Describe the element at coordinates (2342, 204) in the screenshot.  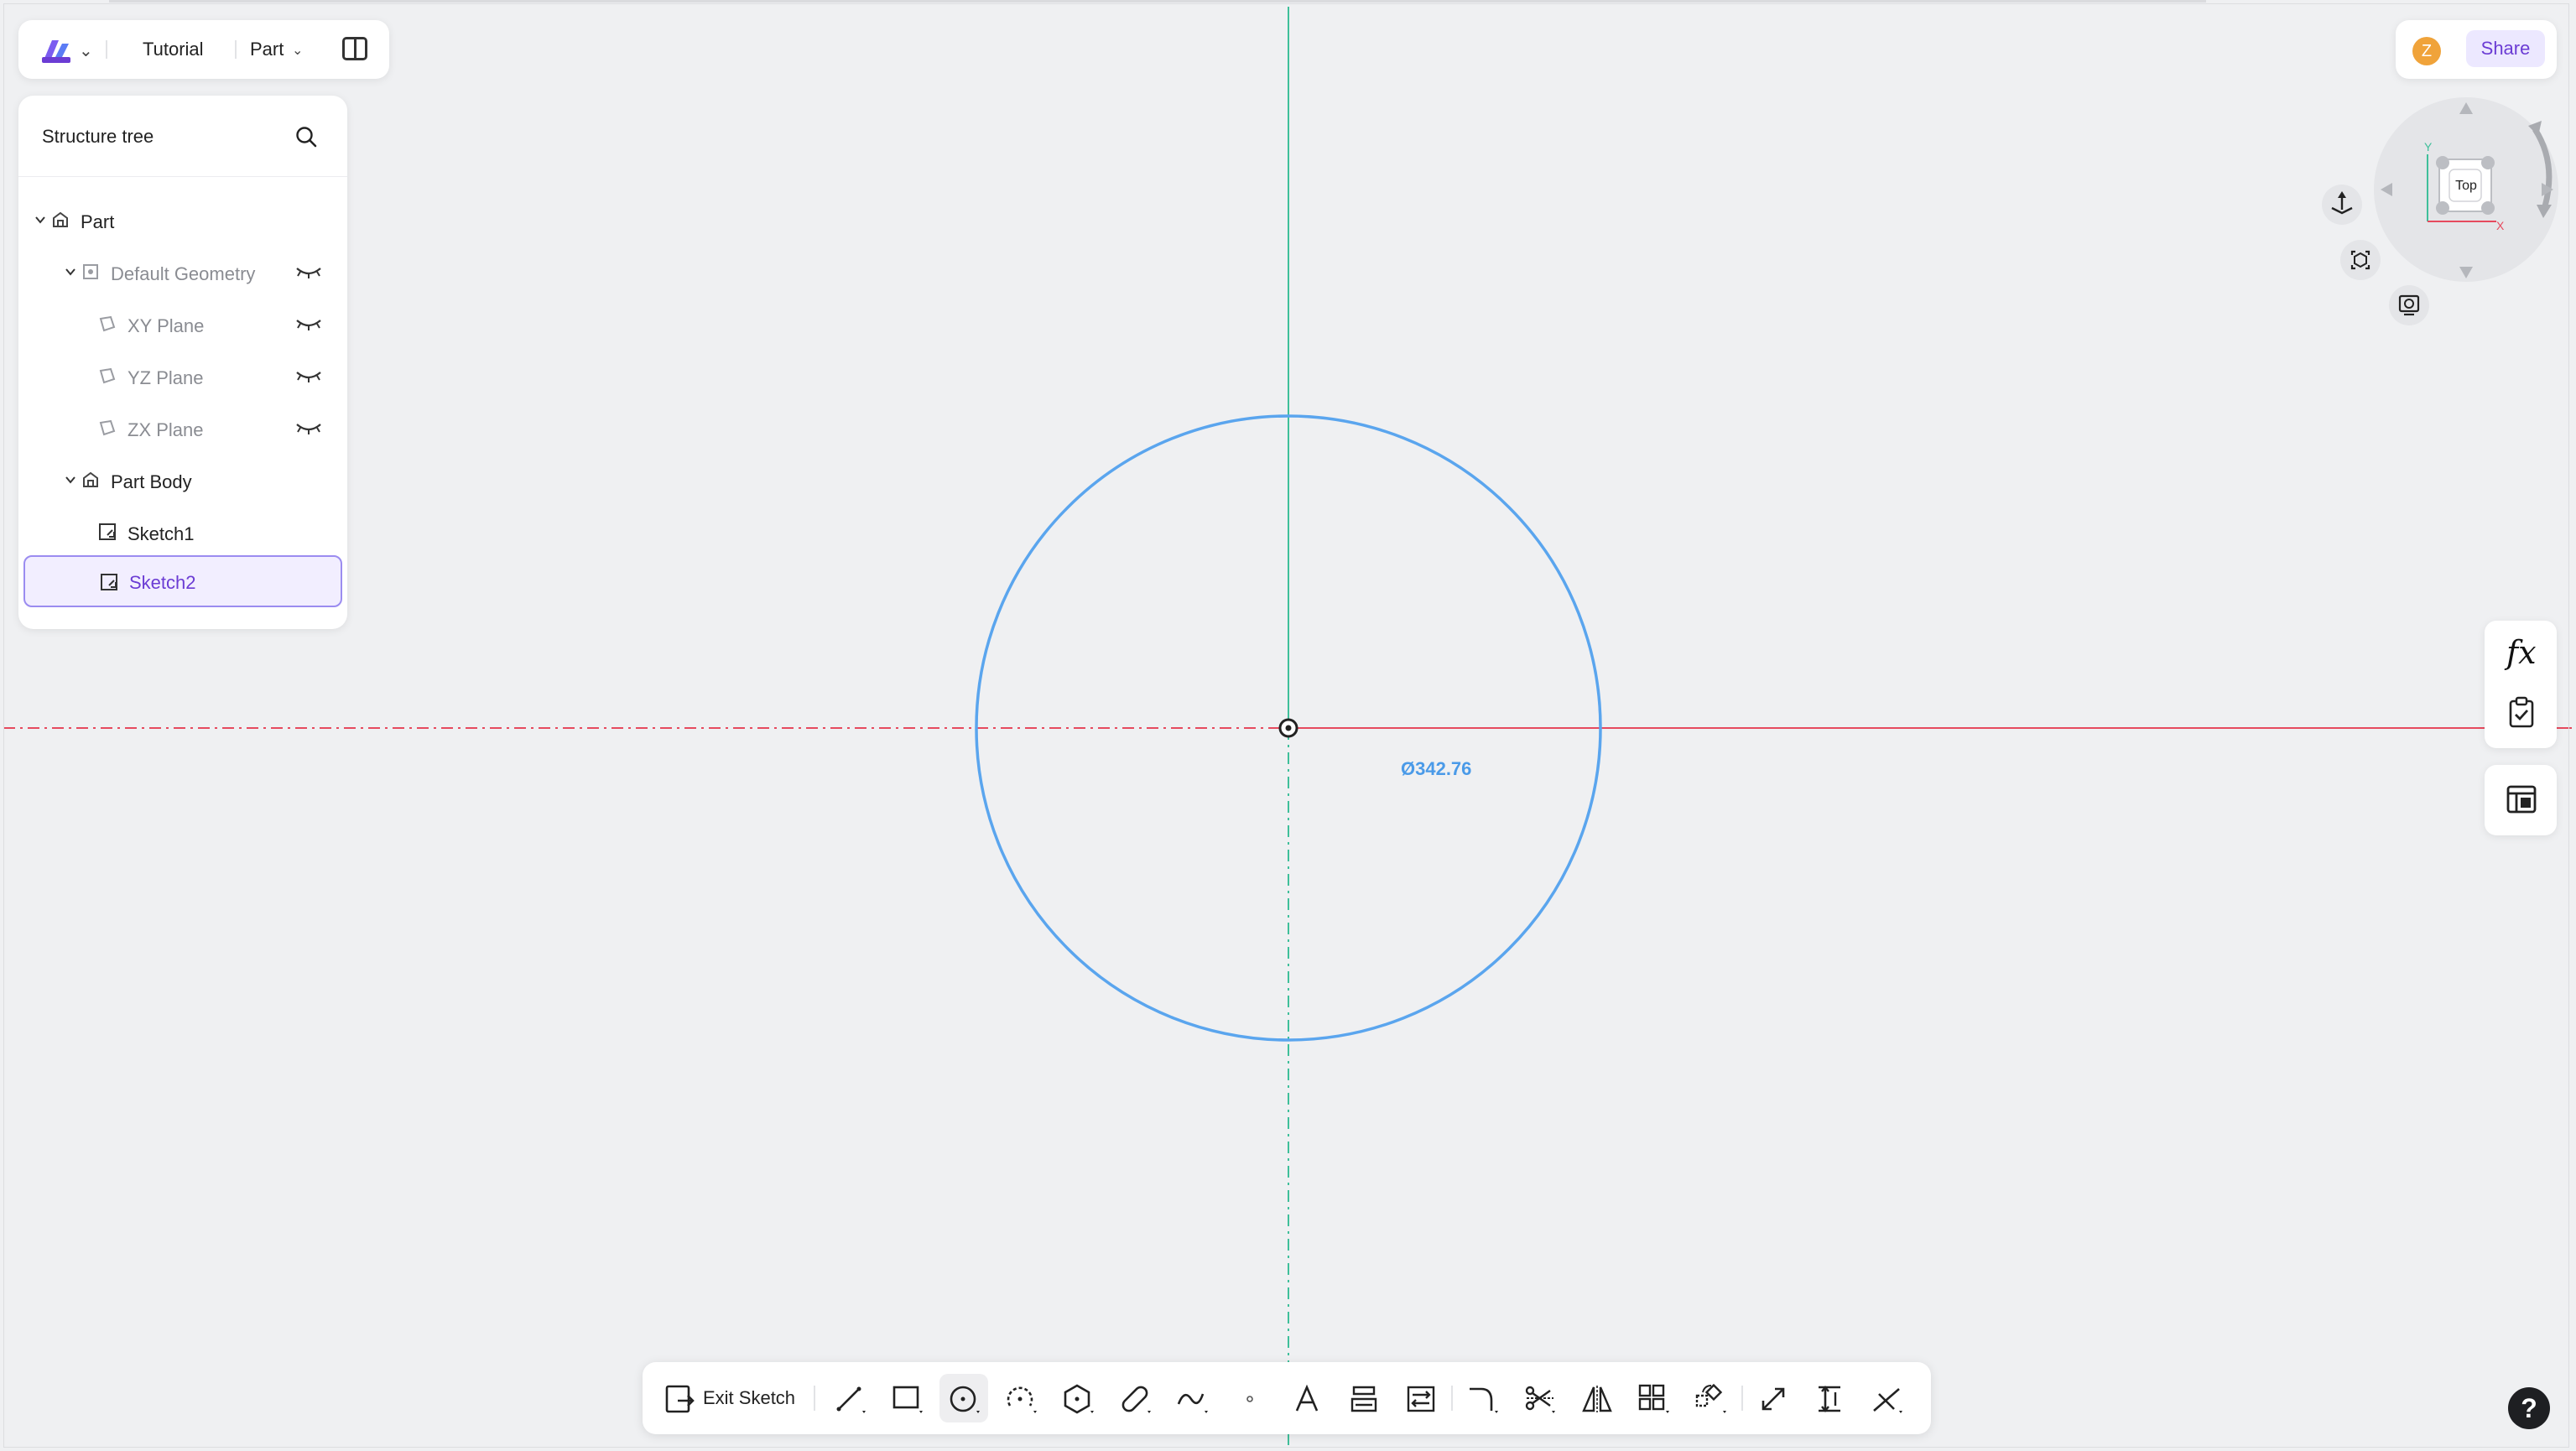
I see `view-orient-icon` at that location.